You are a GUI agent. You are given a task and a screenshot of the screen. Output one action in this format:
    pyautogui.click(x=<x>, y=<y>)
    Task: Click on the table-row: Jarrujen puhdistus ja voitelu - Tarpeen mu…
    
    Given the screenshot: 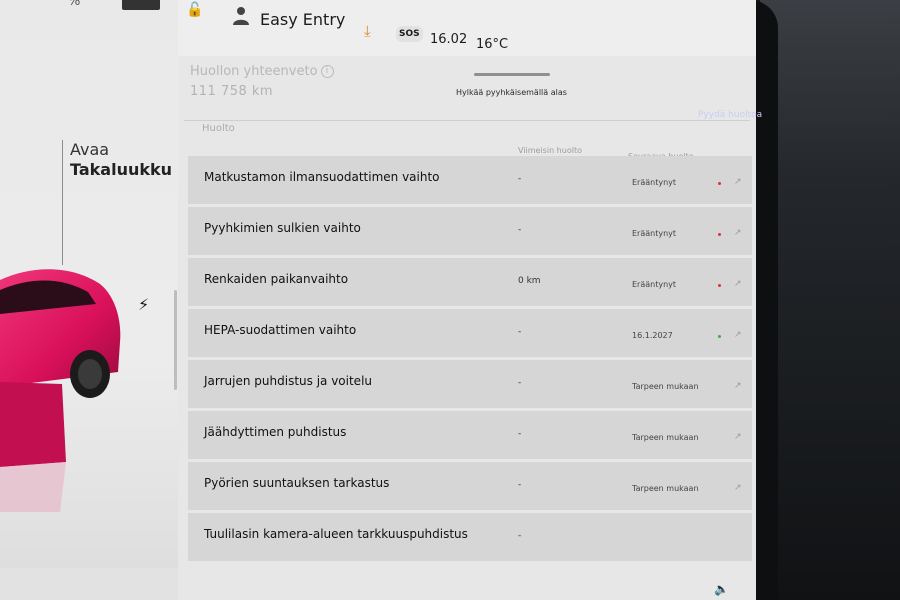 What is the action you would take?
    pyautogui.click(x=470, y=384)
    